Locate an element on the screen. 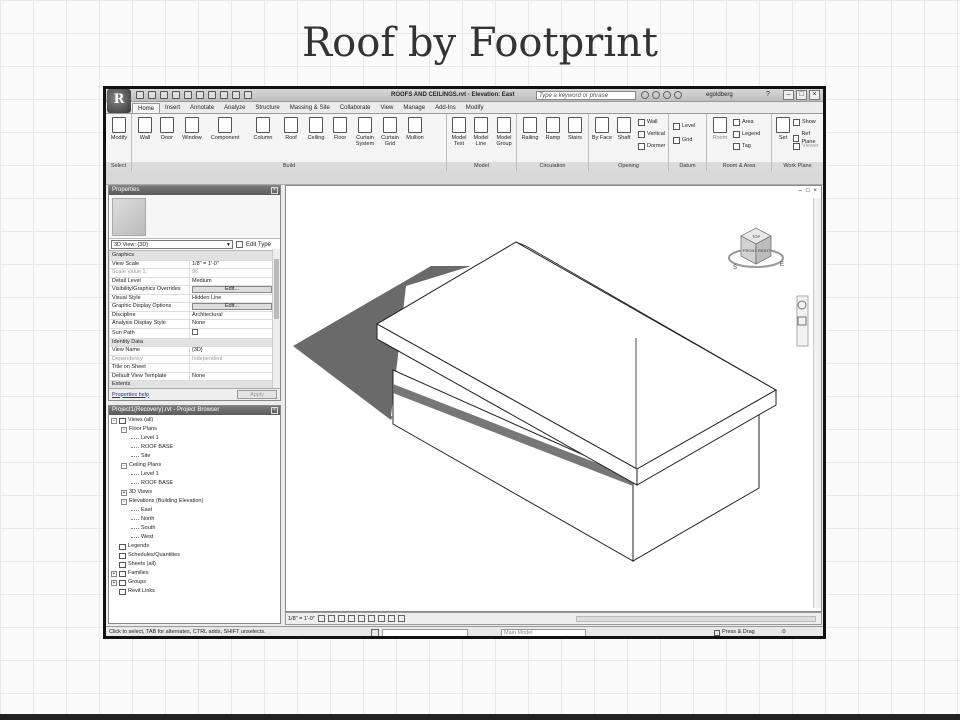 The image size is (960, 720). print-icon is located at coordinates (188, 95).